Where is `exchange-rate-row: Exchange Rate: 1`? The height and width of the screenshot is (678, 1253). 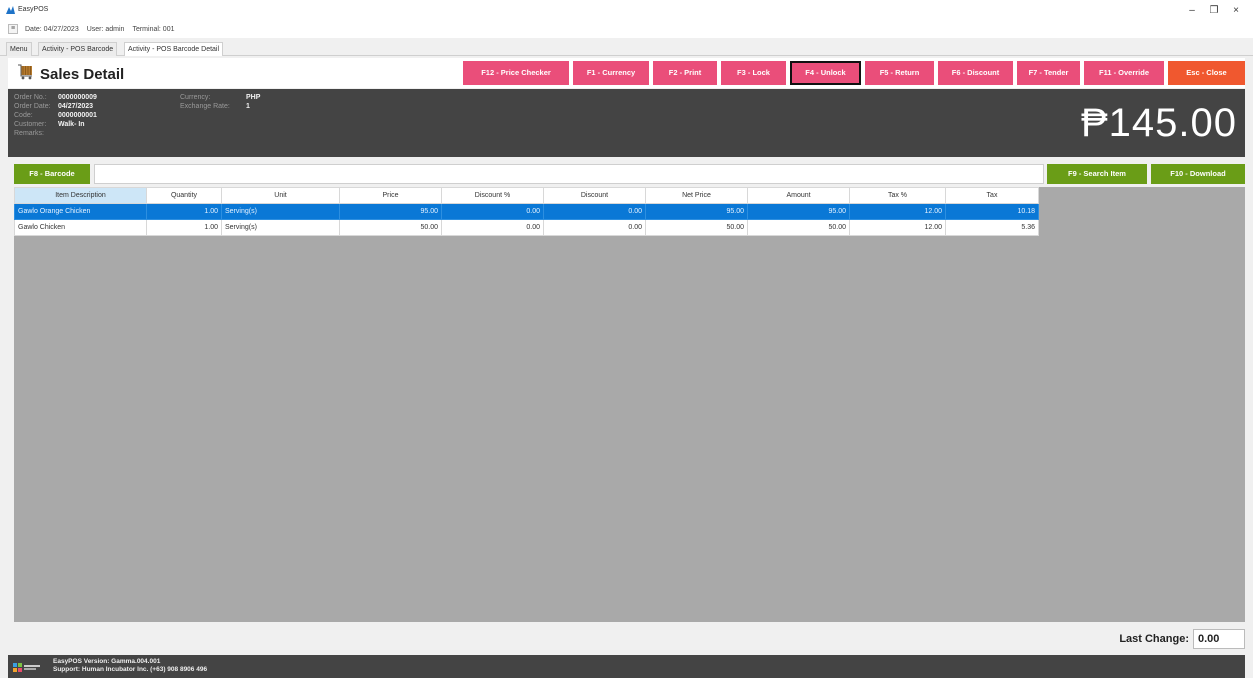 exchange-rate-row: Exchange Rate: 1 is located at coordinates (215, 106).